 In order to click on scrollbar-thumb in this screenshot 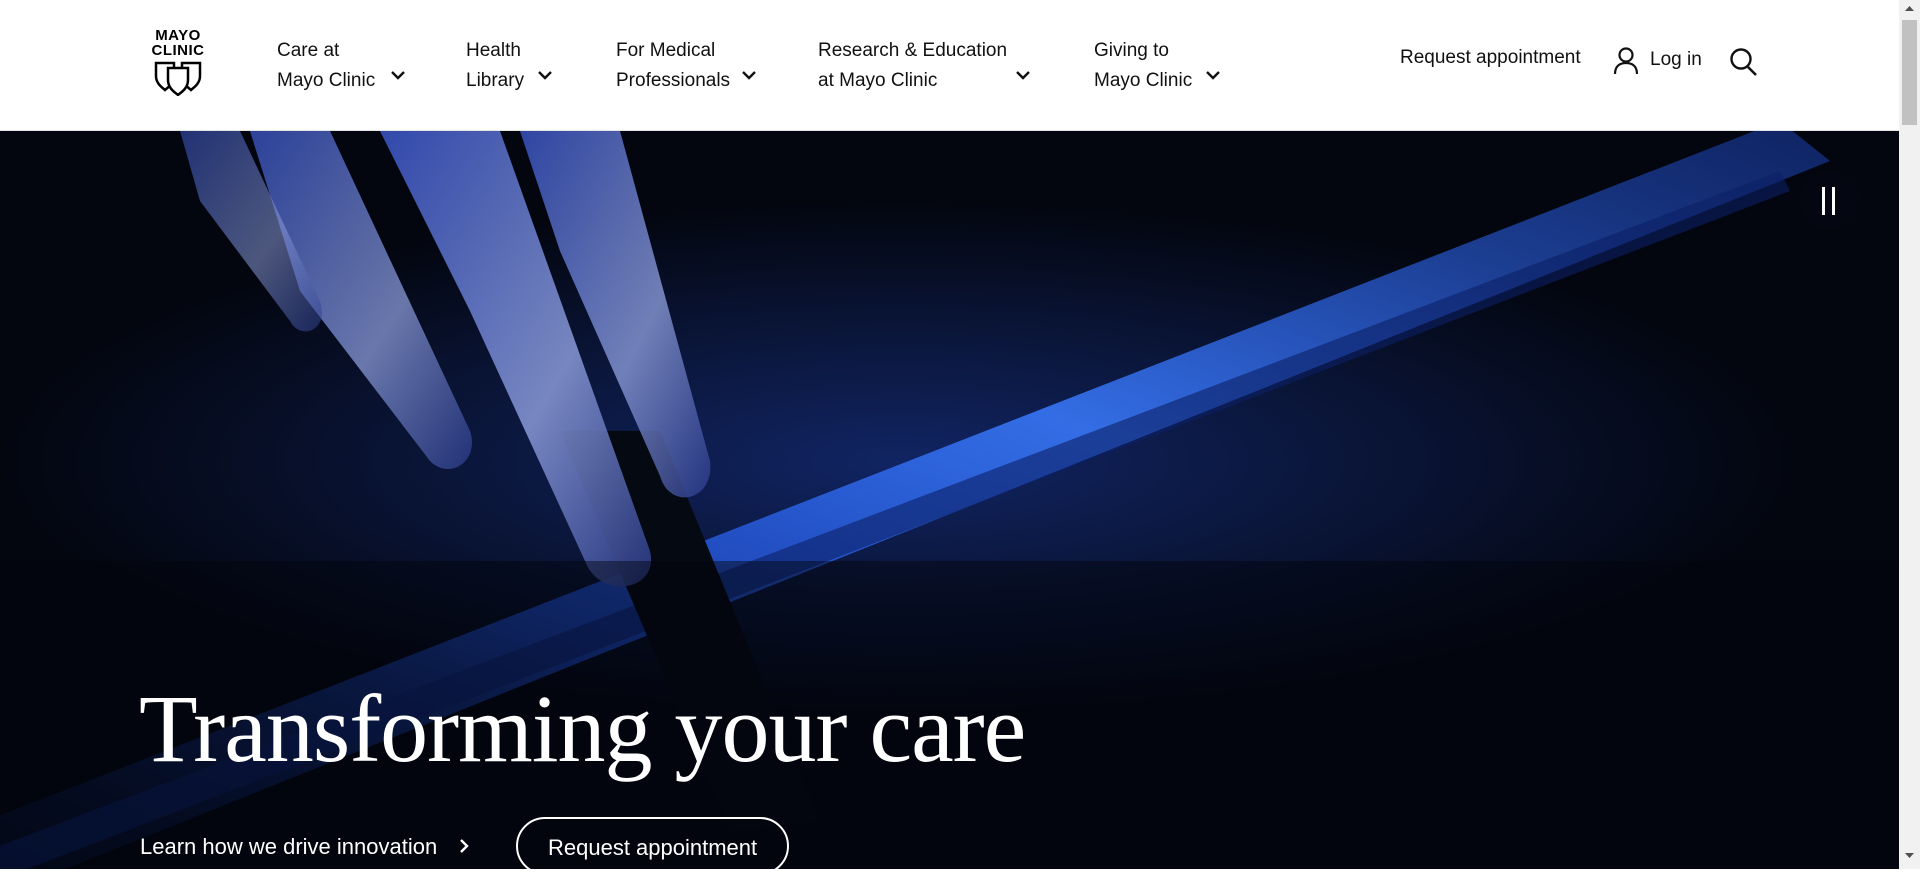, I will do `click(1909, 72)`.